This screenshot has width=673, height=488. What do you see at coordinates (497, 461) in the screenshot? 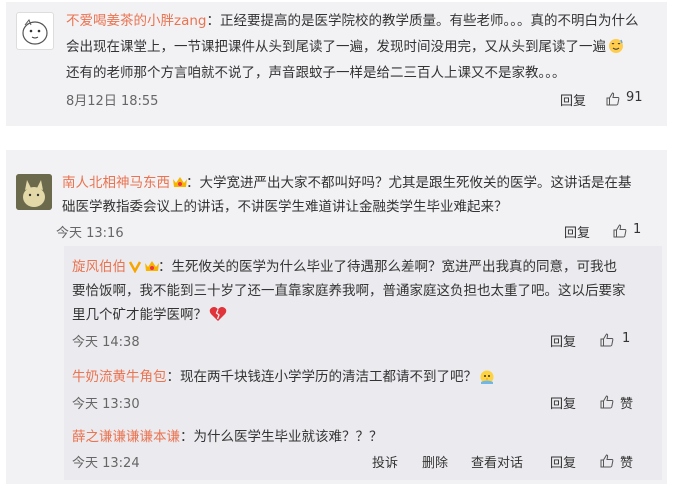
I see `view-thread-button: 查看对话` at bounding box center [497, 461].